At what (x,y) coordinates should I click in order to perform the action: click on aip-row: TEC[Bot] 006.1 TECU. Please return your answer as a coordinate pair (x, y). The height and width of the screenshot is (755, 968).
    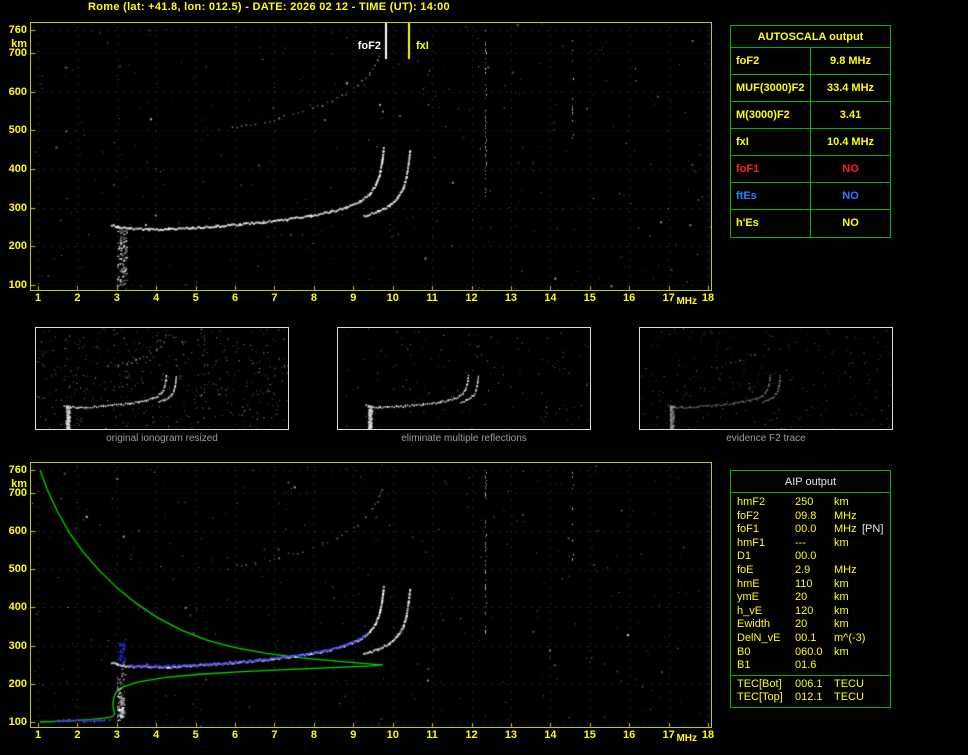
    Looking at the image, I should click on (810, 685).